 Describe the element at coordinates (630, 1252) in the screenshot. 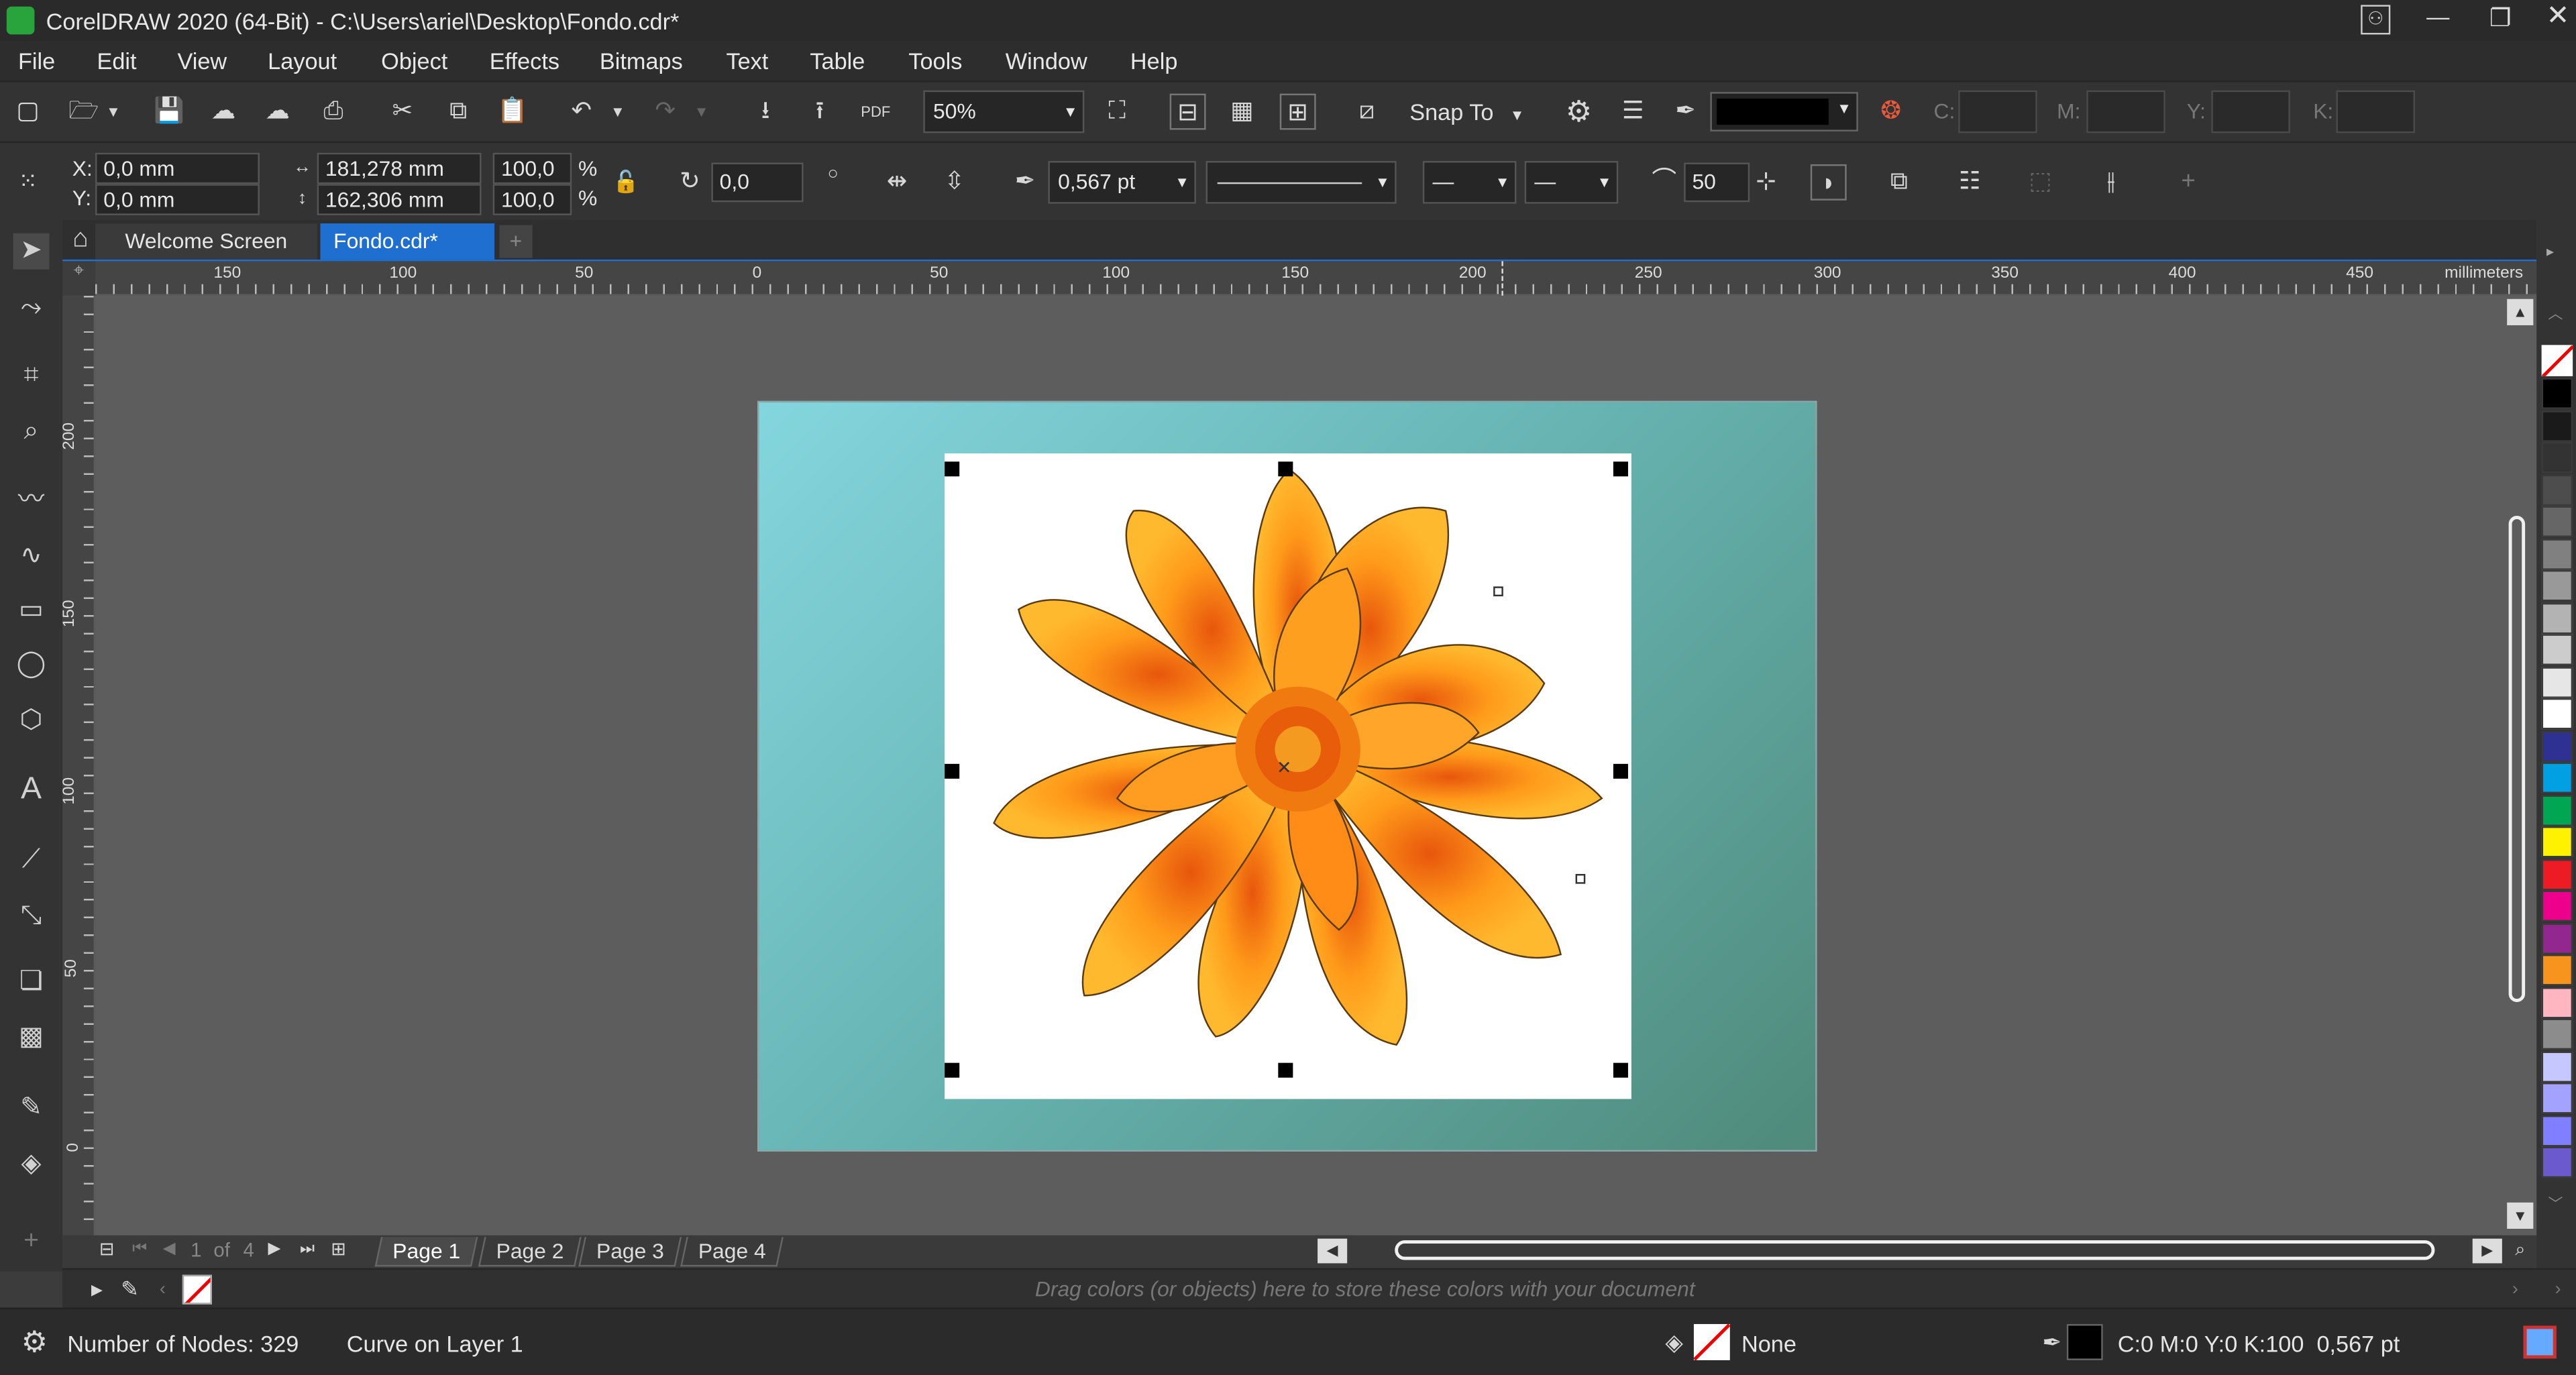

I see `page-tab-3: Page 3` at that location.